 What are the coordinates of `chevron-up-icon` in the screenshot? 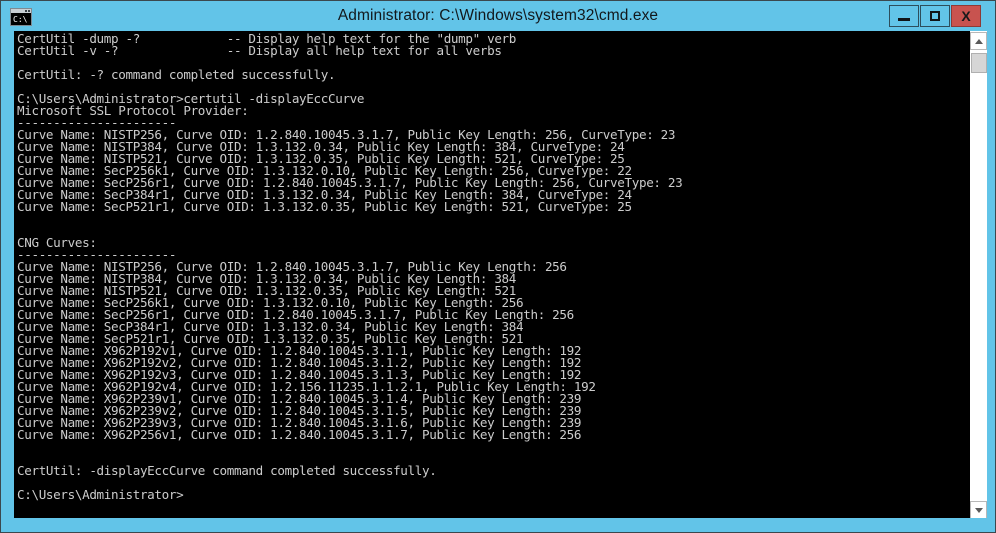 It's located at (979, 41).